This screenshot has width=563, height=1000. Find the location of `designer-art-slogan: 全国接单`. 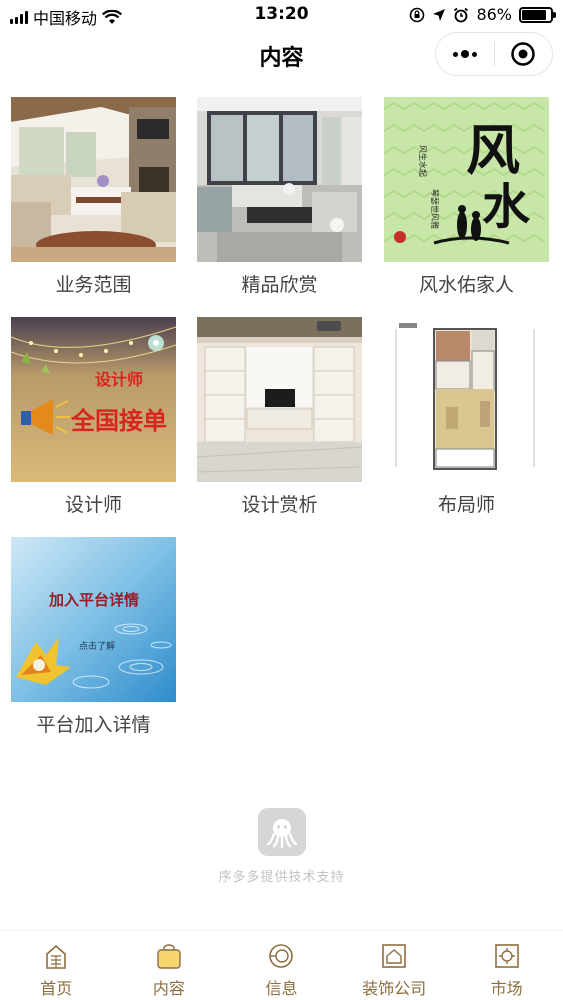

designer-art-slogan: 全国接单 is located at coordinates (118, 421).